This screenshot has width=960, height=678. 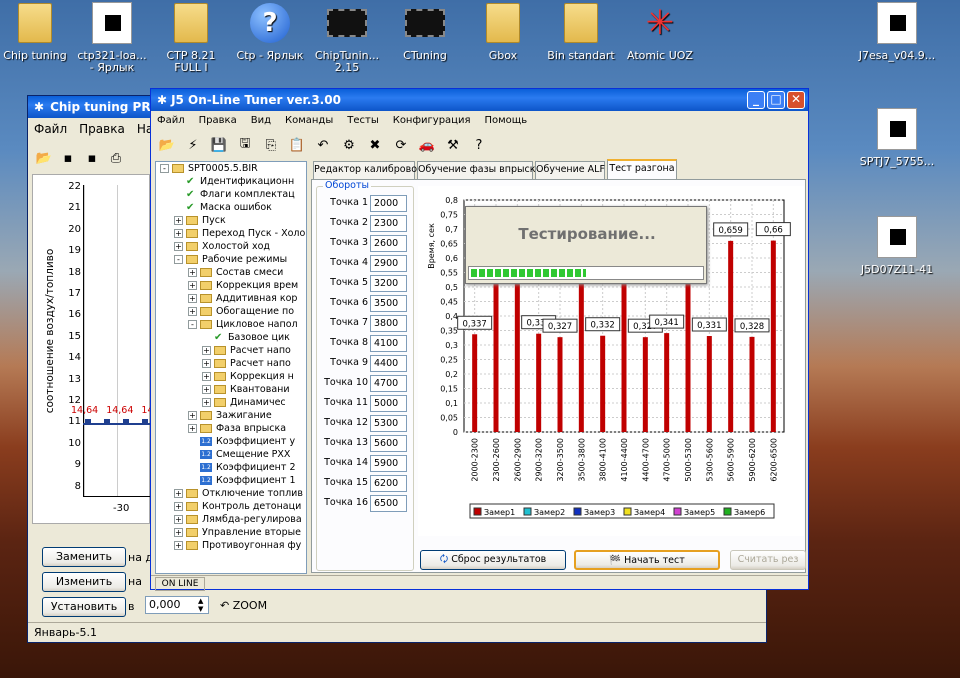 I want to click on menu-item: Помощь, so click(x=506, y=120).